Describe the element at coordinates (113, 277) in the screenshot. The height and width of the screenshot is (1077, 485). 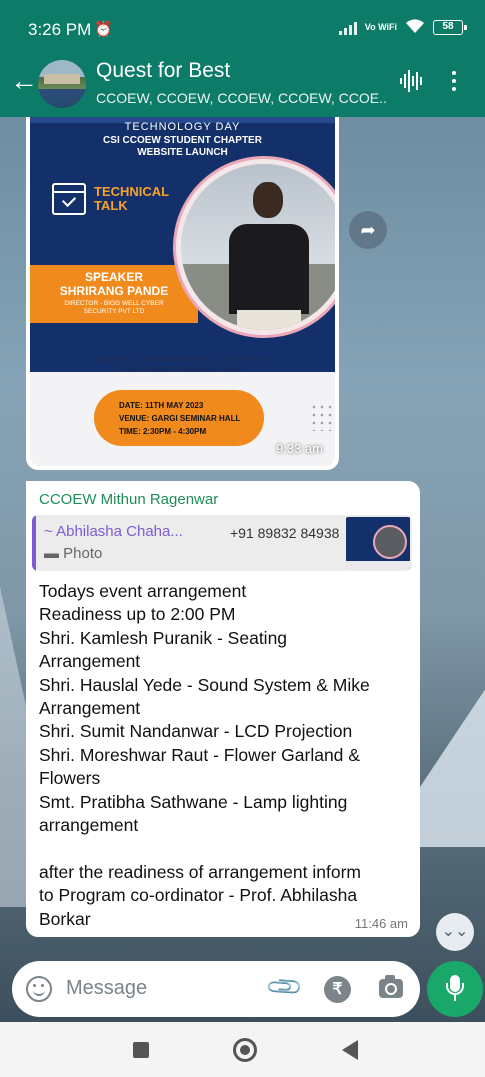
I see `speaker-label: SPEAKER` at that location.